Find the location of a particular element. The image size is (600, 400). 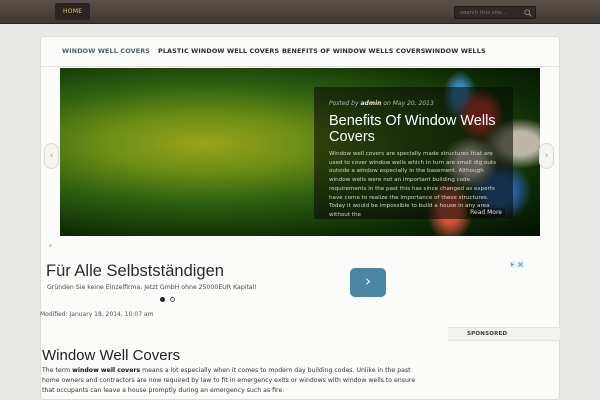

top-bar: HOME is located at coordinates (300, 12).